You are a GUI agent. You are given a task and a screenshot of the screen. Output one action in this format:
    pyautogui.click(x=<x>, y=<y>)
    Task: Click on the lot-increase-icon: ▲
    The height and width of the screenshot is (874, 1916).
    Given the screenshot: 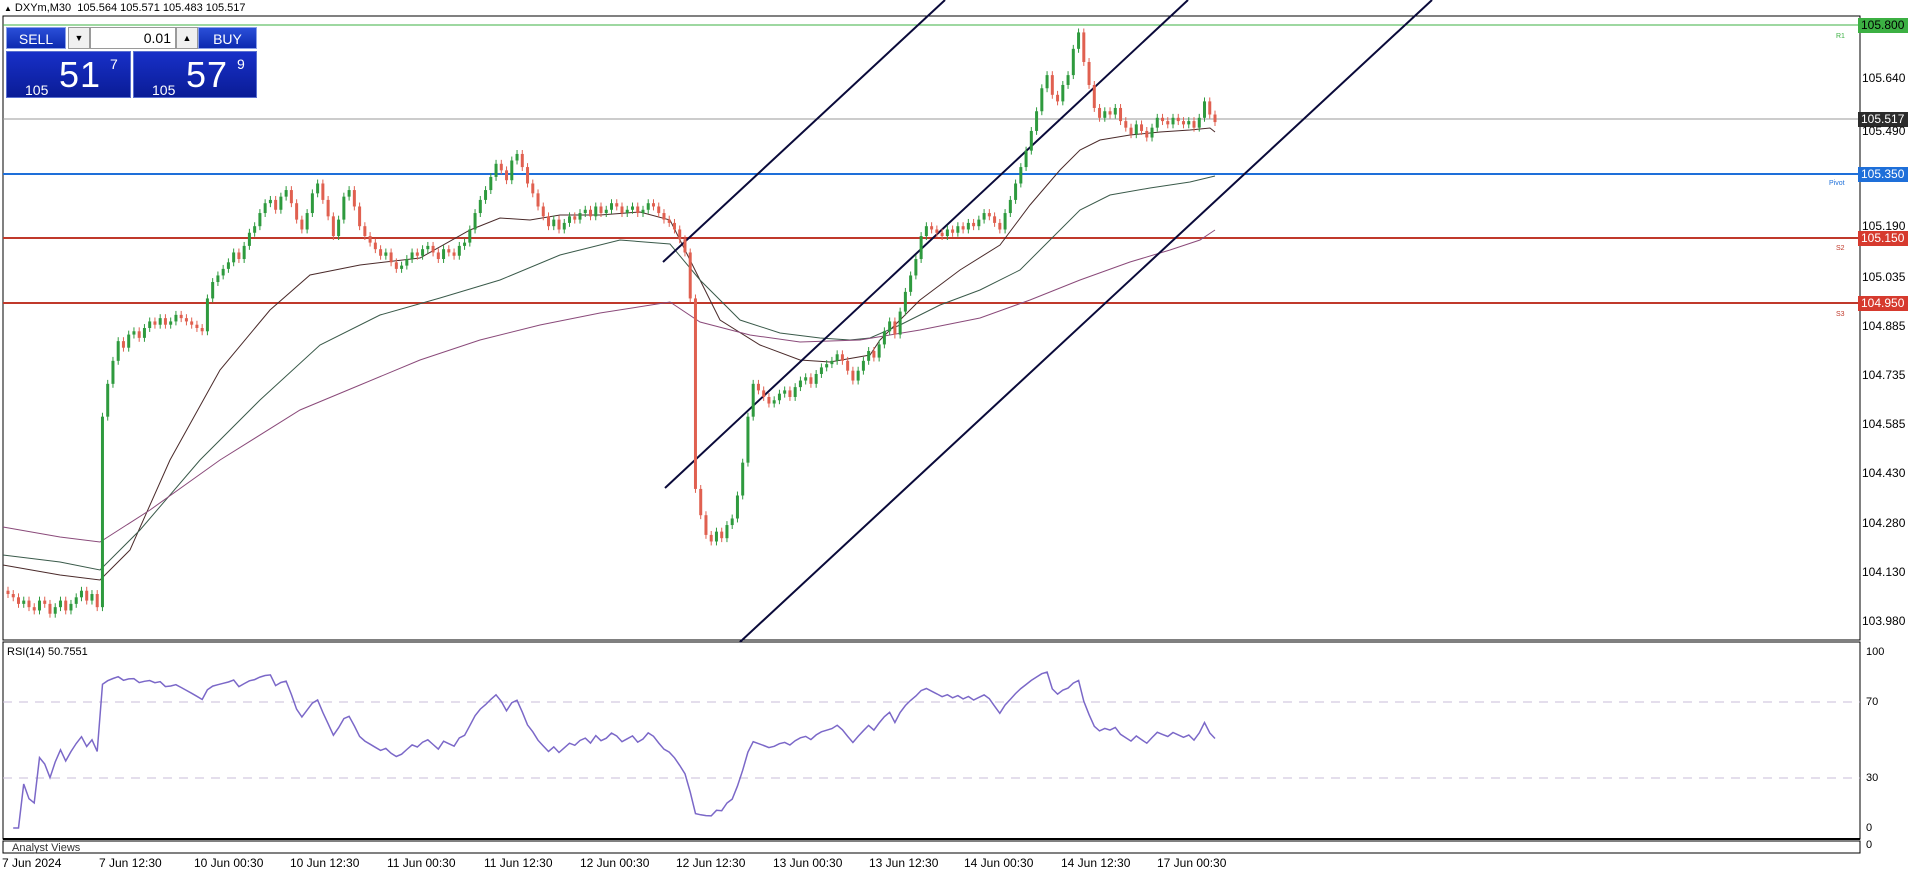 What is the action you would take?
    pyautogui.click(x=187, y=38)
    